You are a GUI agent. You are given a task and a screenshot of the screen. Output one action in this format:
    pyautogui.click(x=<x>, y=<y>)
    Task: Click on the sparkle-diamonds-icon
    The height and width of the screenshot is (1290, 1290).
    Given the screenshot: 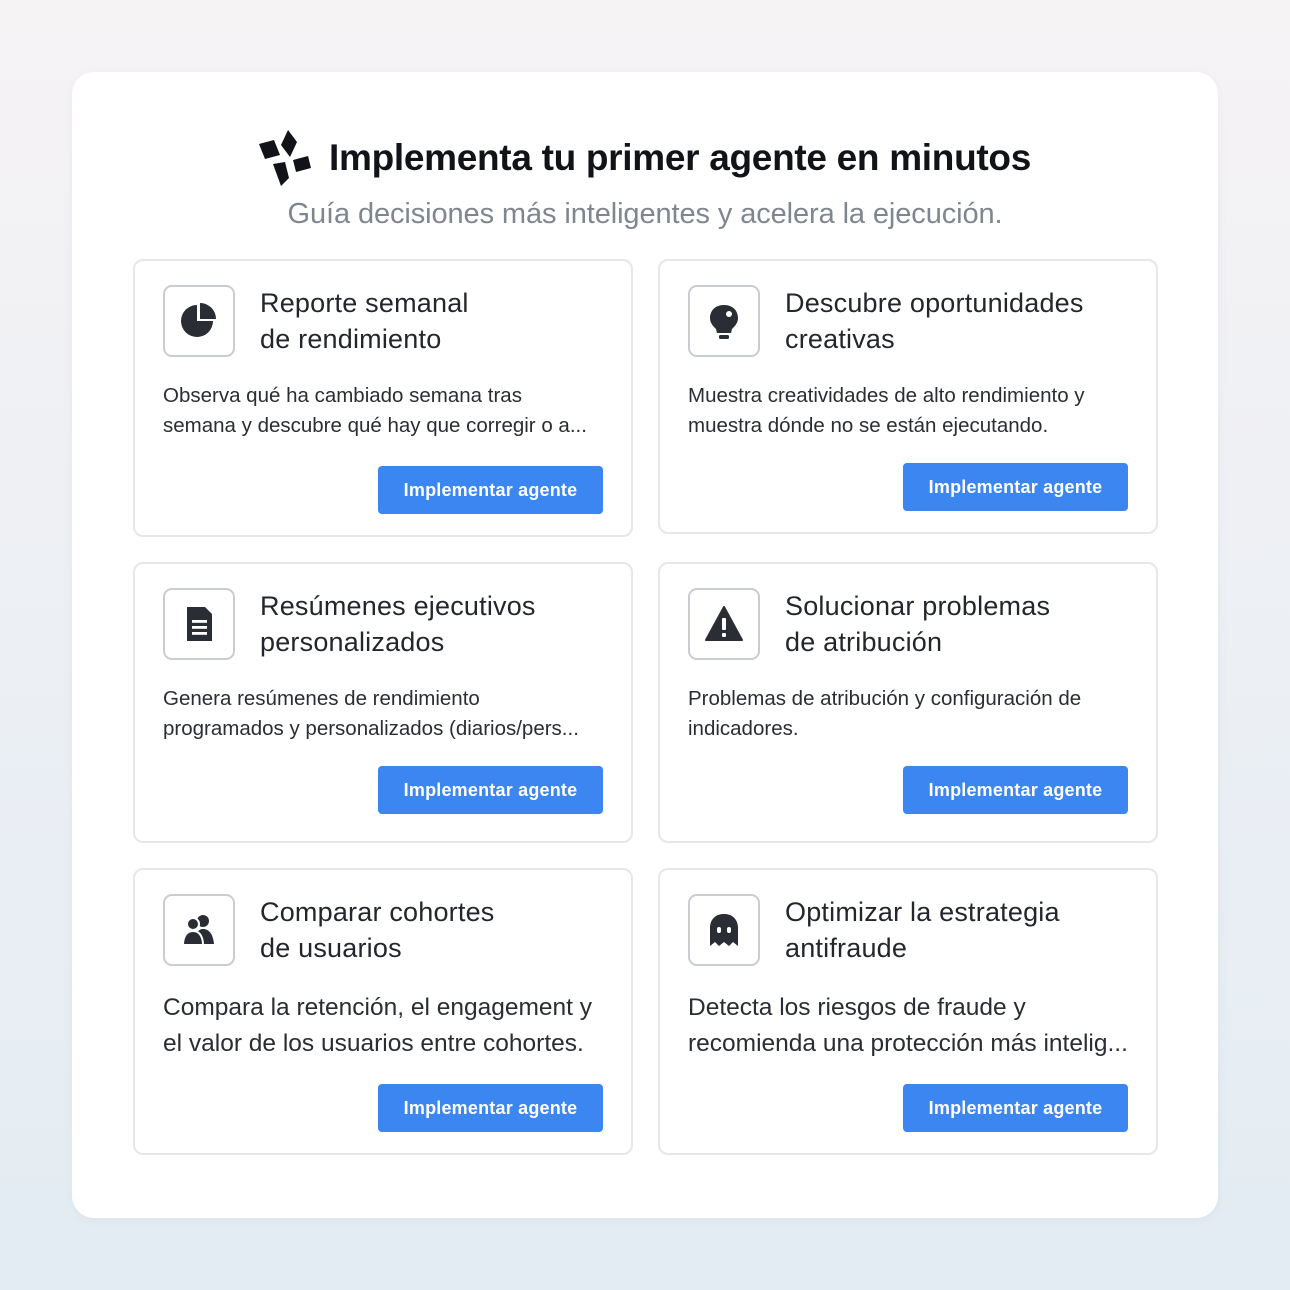 What is the action you would take?
    pyautogui.click(x=284, y=158)
    